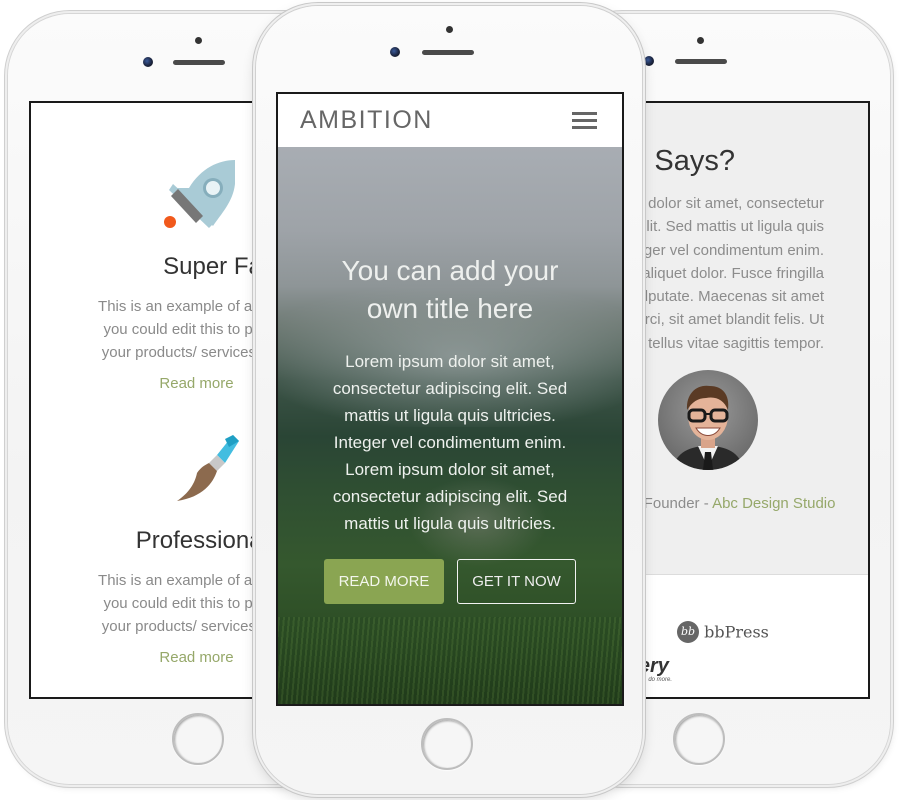 This screenshot has width=900, height=800. What do you see at coordinates (450, 120) in the screenshot?
I see `site-header: AMBITION` at bounding box center [450, 120].